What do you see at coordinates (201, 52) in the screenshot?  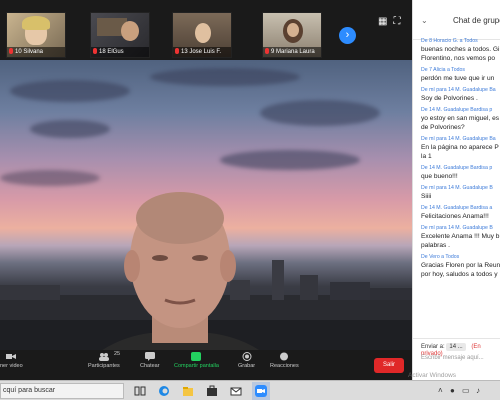 I see `participant-name: 13 Jose Luis F.` at bounding box center [201, 52].